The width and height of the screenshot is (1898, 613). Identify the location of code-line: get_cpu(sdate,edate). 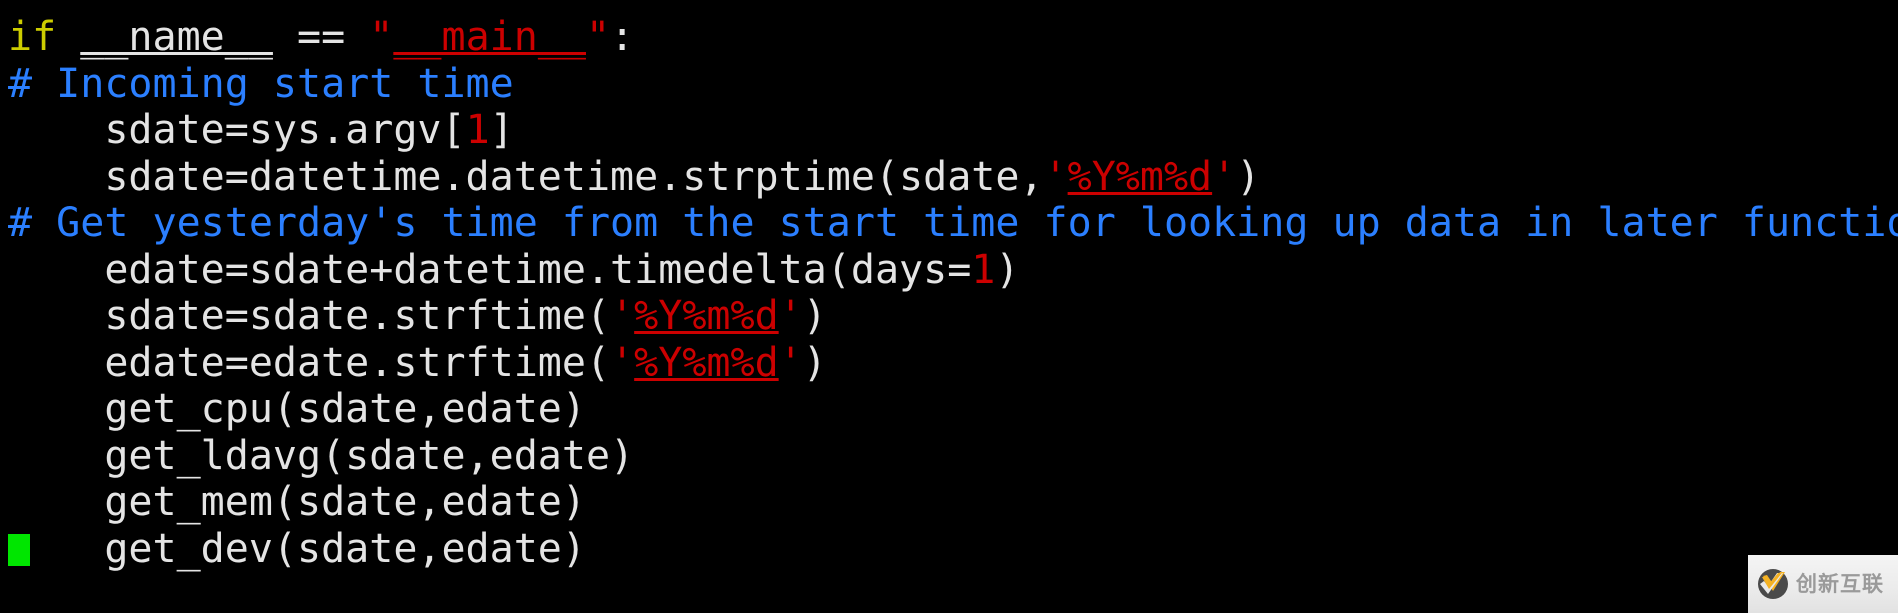
(949, 409).